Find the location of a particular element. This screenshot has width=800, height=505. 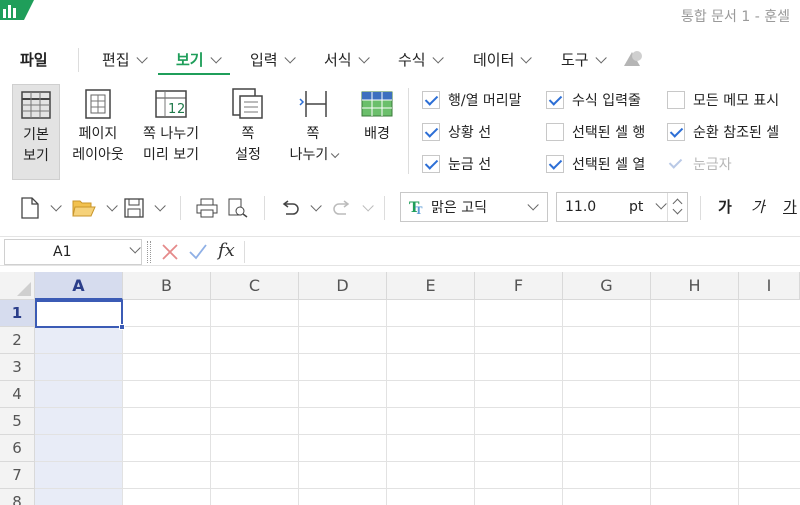

cancel-icon is located at coordinates (170, 252).